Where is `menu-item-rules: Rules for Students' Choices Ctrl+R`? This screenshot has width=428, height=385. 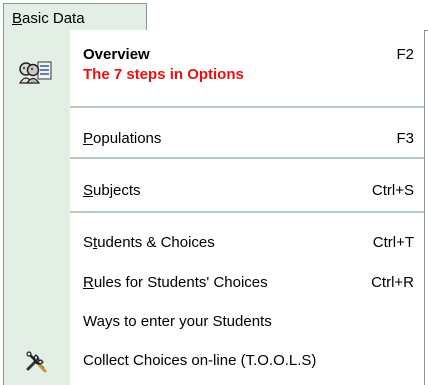
menu-item-rules: Rules for Students' Choices Ctrl+R is located at coordinates (247, 283).